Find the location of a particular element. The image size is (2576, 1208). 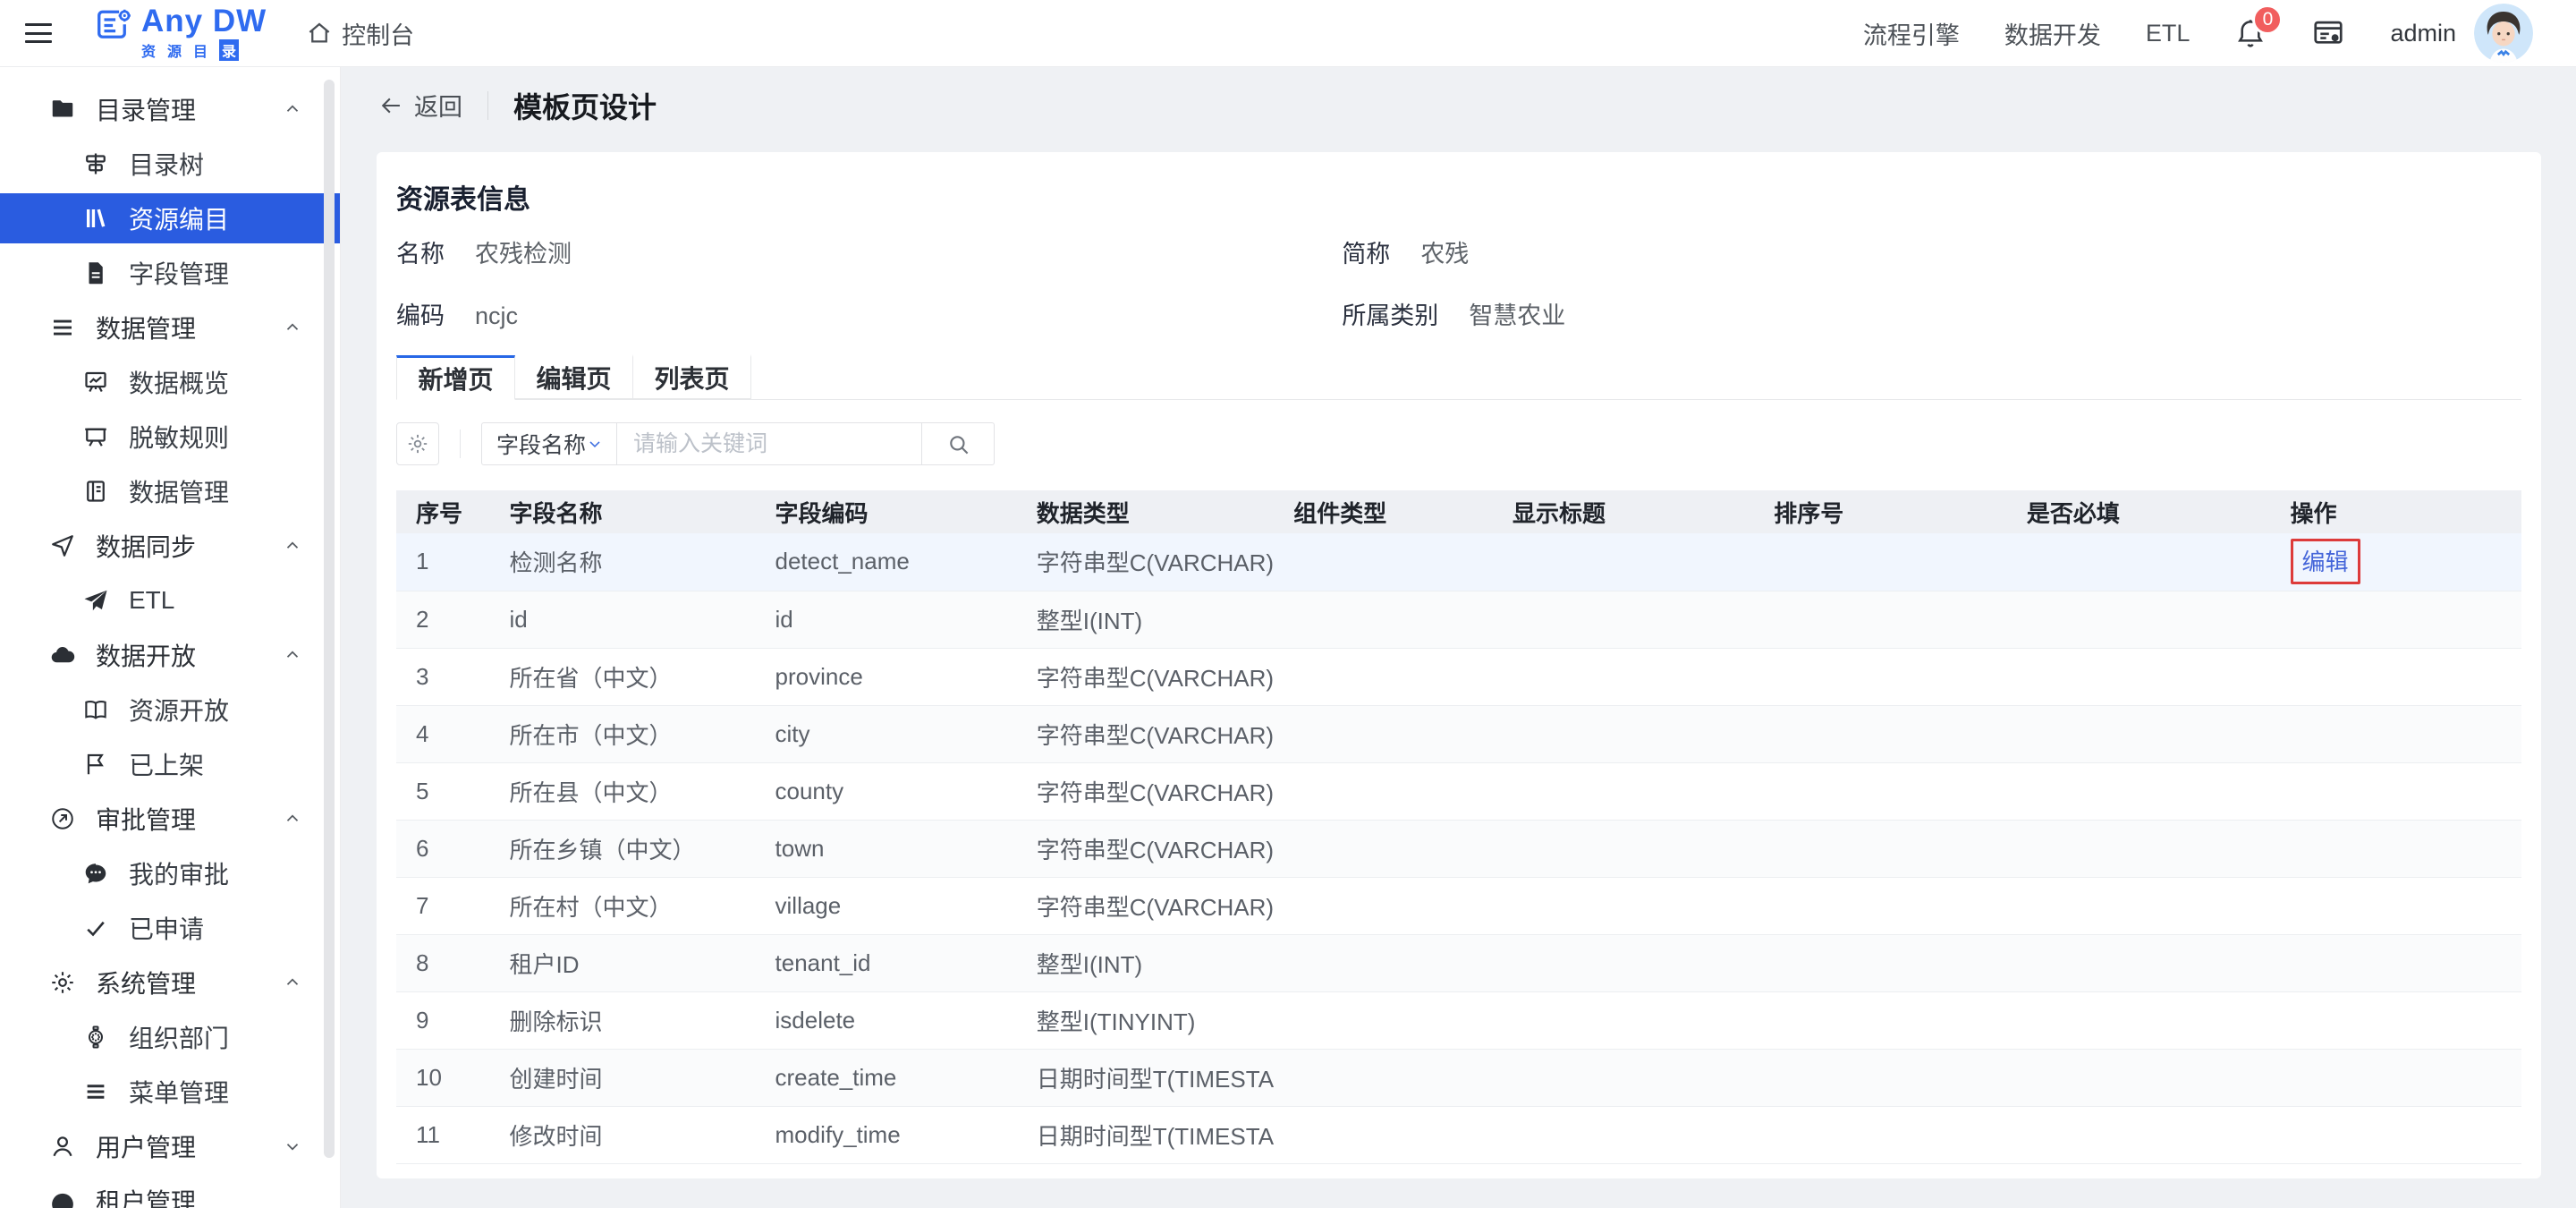

table-row: 2 id id 整型I(INT) is located at coordinates (1458, 620).